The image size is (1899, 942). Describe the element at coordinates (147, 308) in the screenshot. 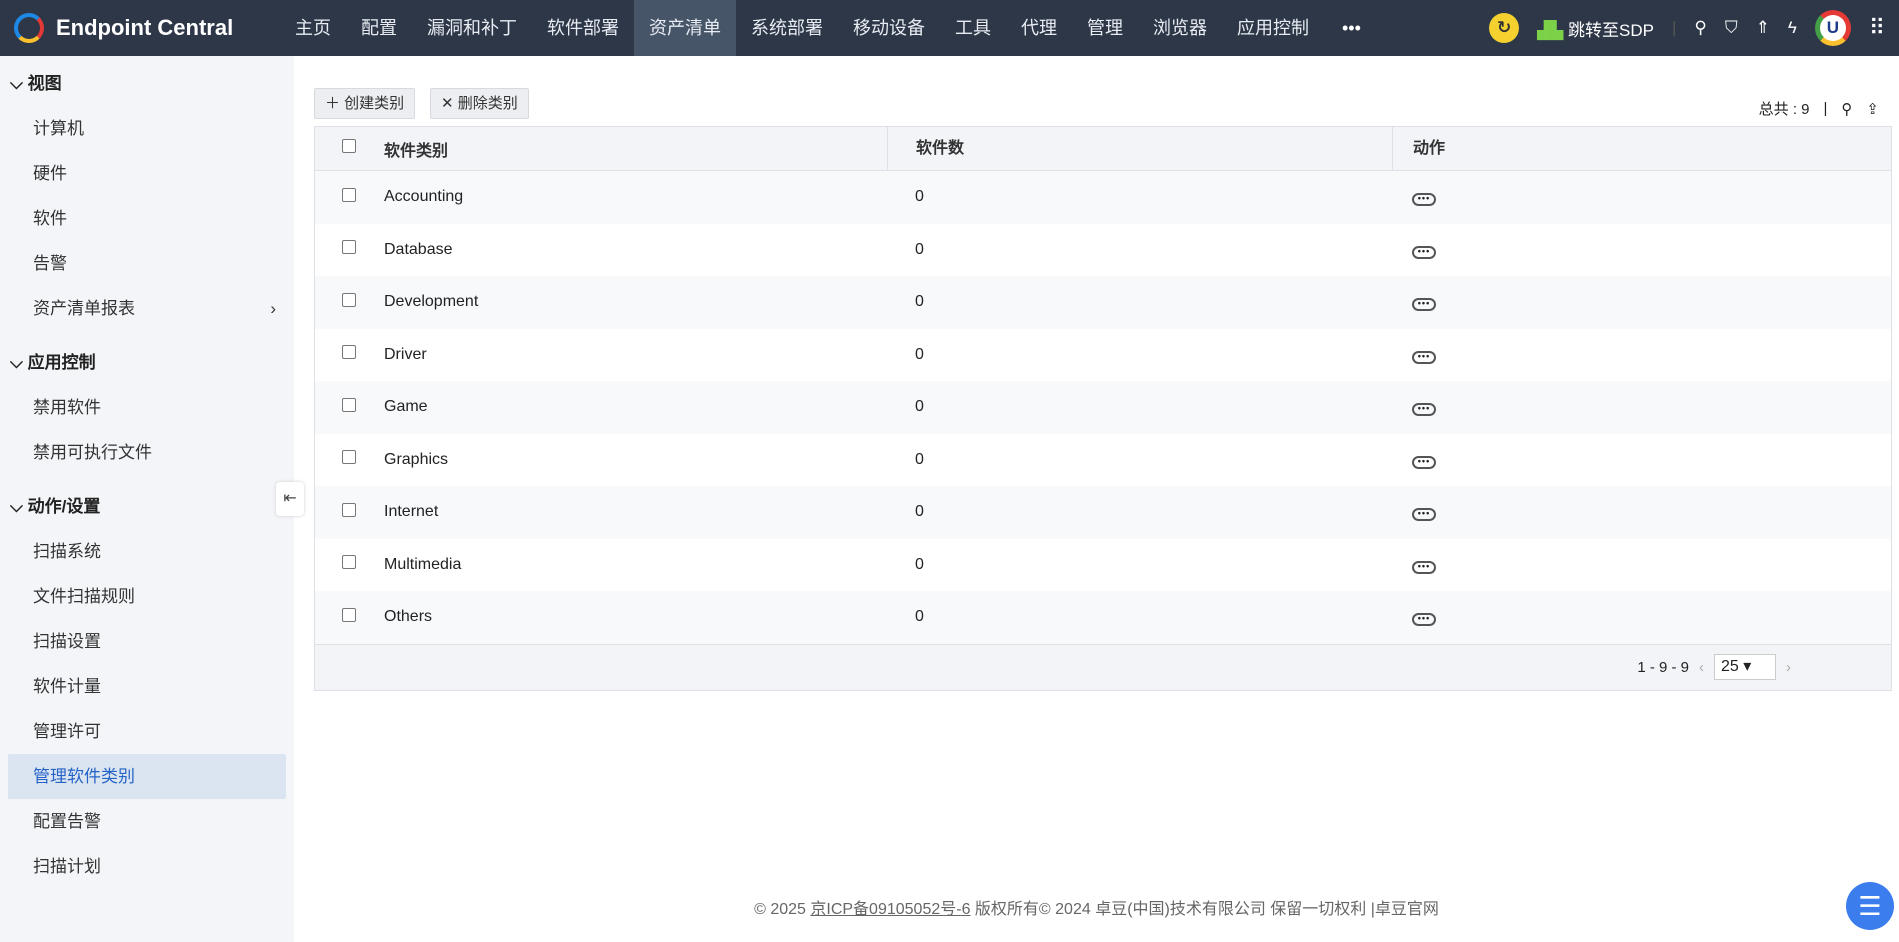

I see `sidebar-item: 资产清单报表 ›` at that location.